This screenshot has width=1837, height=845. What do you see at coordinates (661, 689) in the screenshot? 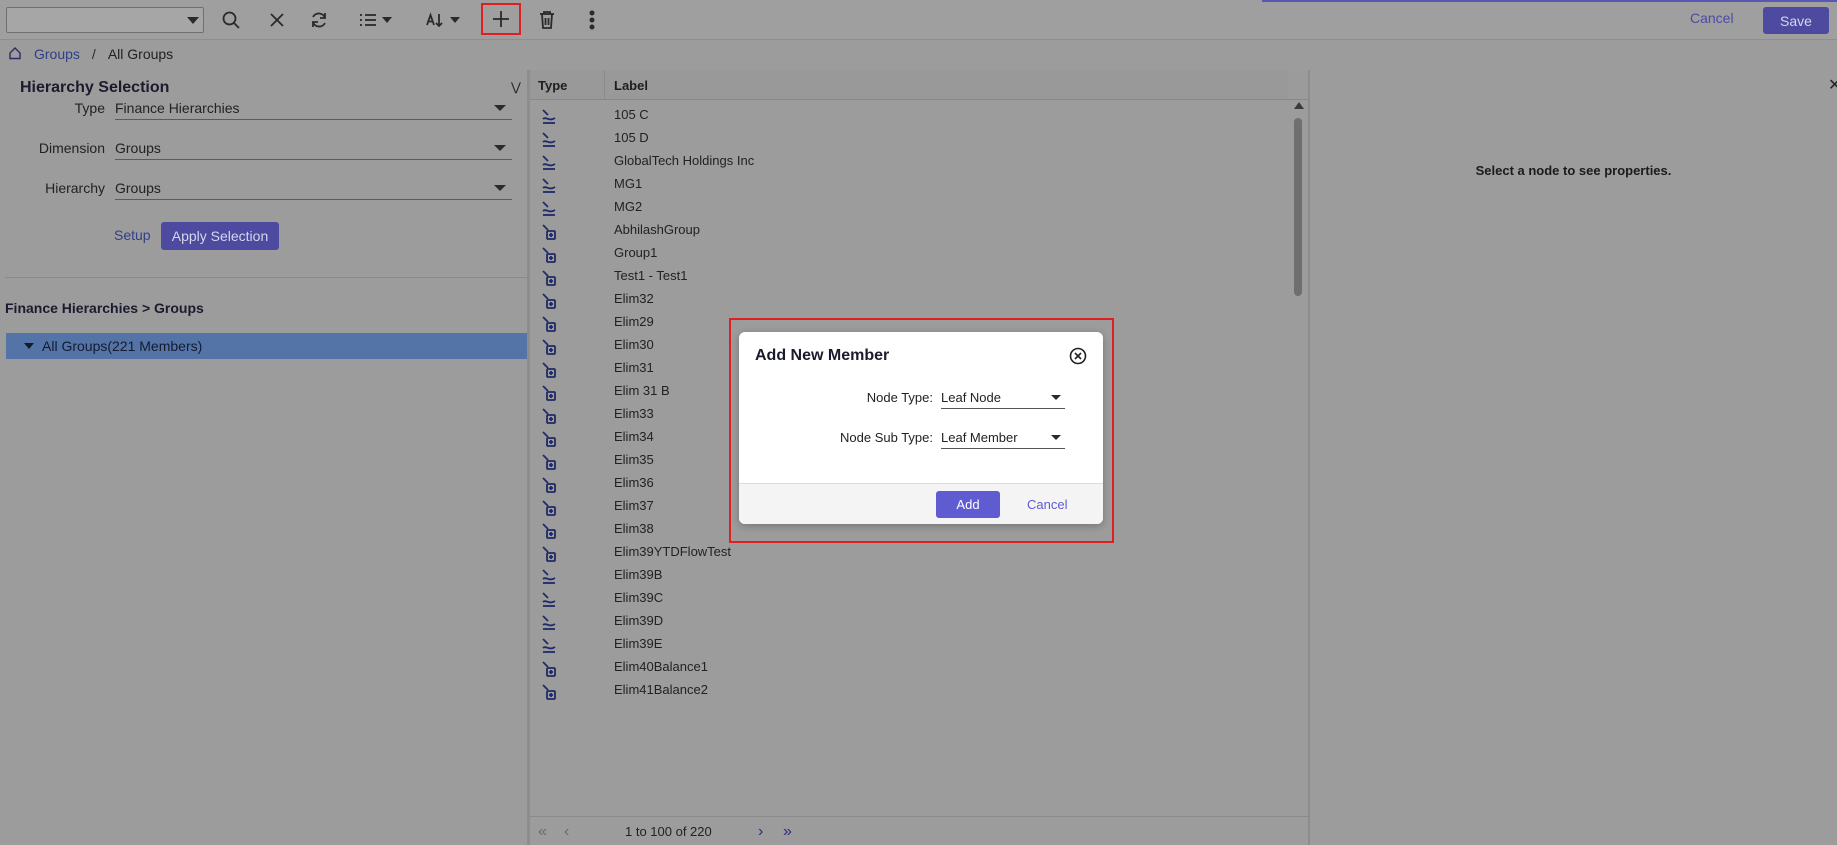
I see `row-label: Elim41Balance2` at bounding box center [661, 689].